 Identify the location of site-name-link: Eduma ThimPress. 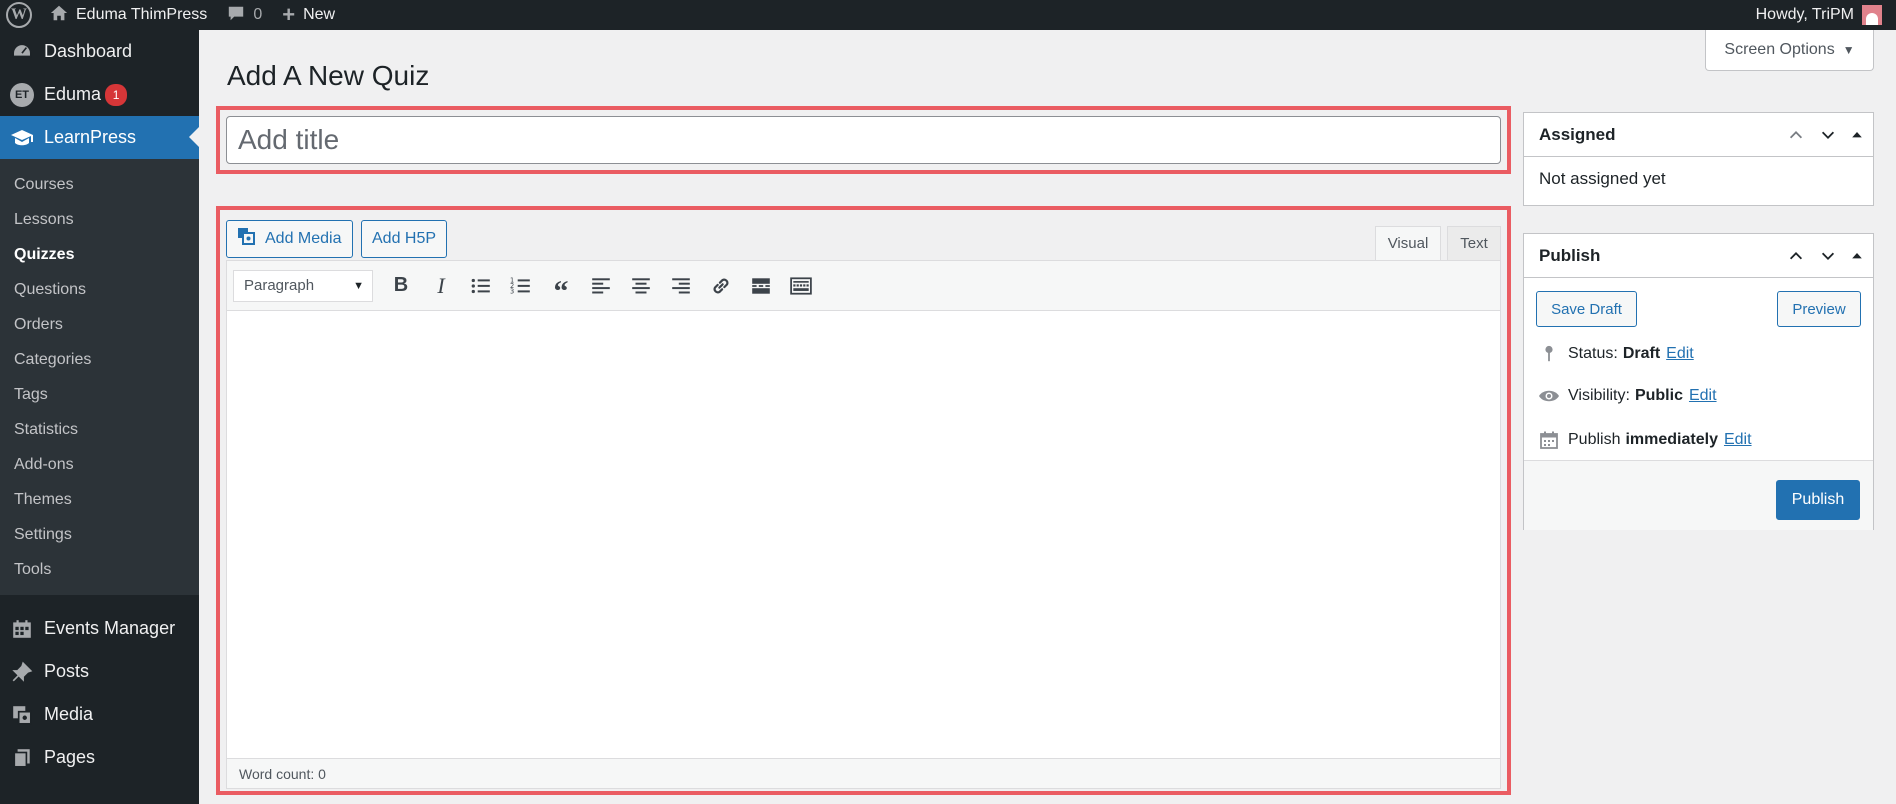
(128, 15).